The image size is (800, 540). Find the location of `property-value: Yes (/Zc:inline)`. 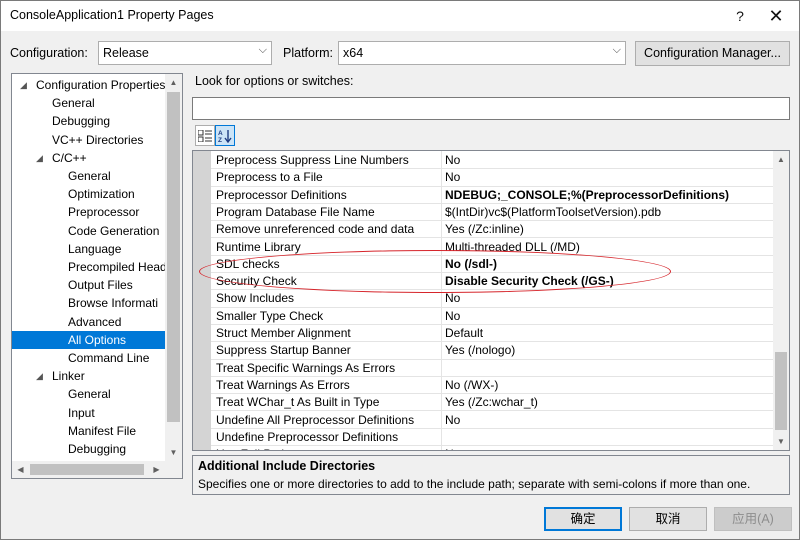

property-value: Yes (/Zc:inline) is located at coordinates (484, 229).